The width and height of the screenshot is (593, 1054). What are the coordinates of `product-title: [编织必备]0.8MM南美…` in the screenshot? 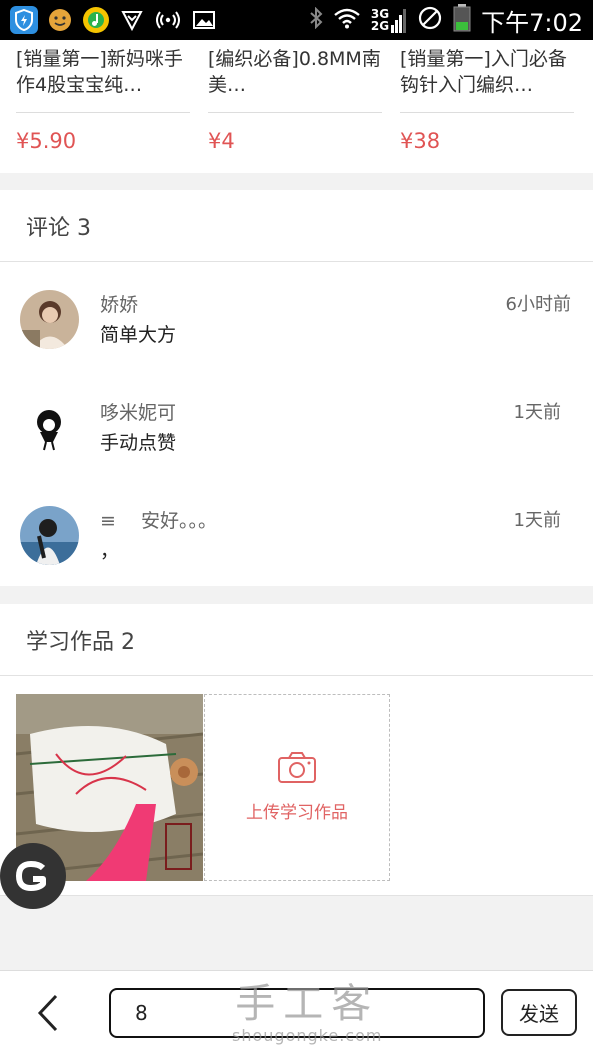 It's located at (294, 72).